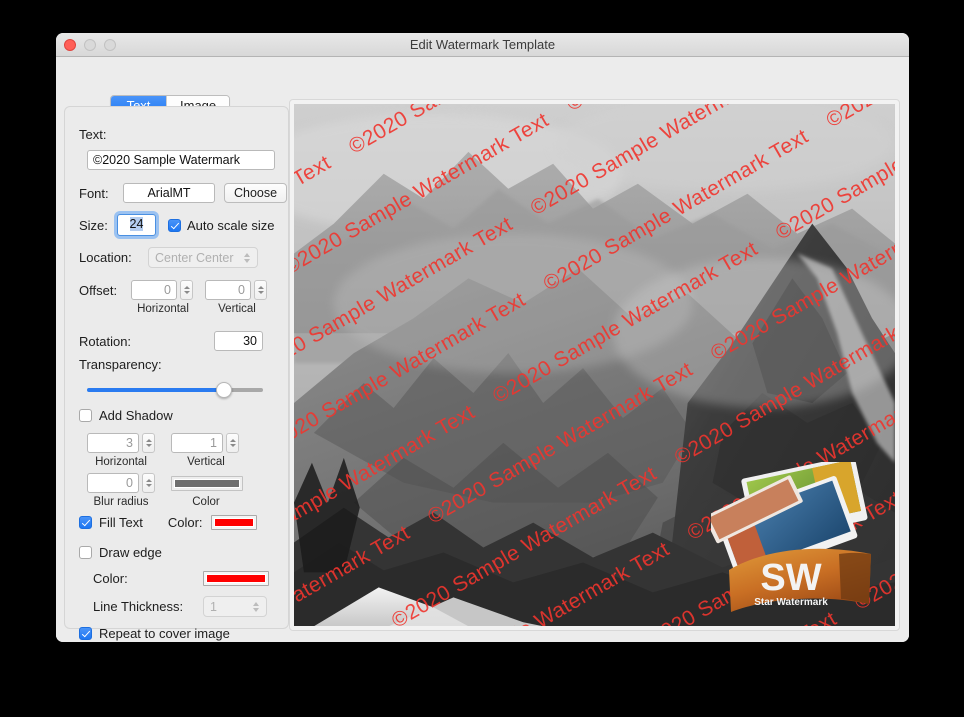 Image resolution: width=964 pixels, height=717 pixels. Describe the element at coordinates (121, 502) in the screenshot. I see `shadow-blur-label: Blur radius` at that location.